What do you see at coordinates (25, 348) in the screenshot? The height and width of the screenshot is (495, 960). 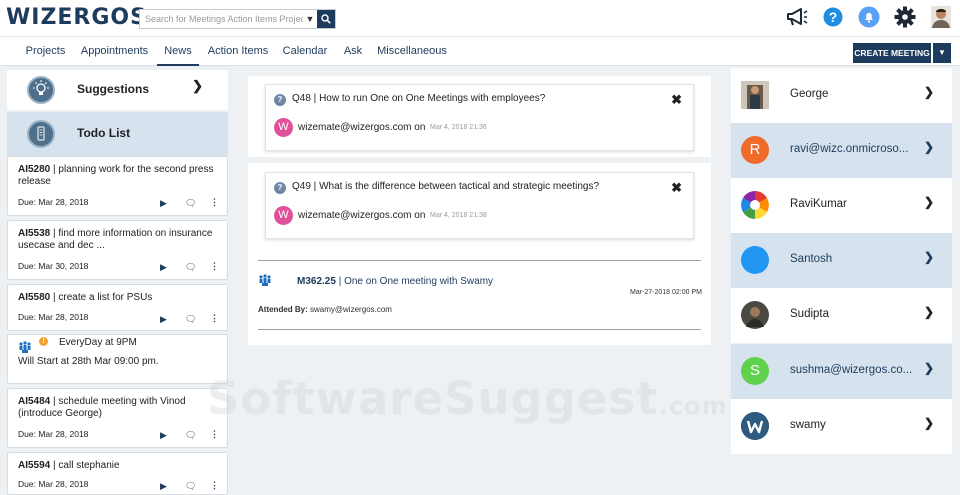 I see `team-icon` at bounding box center [25, 348].